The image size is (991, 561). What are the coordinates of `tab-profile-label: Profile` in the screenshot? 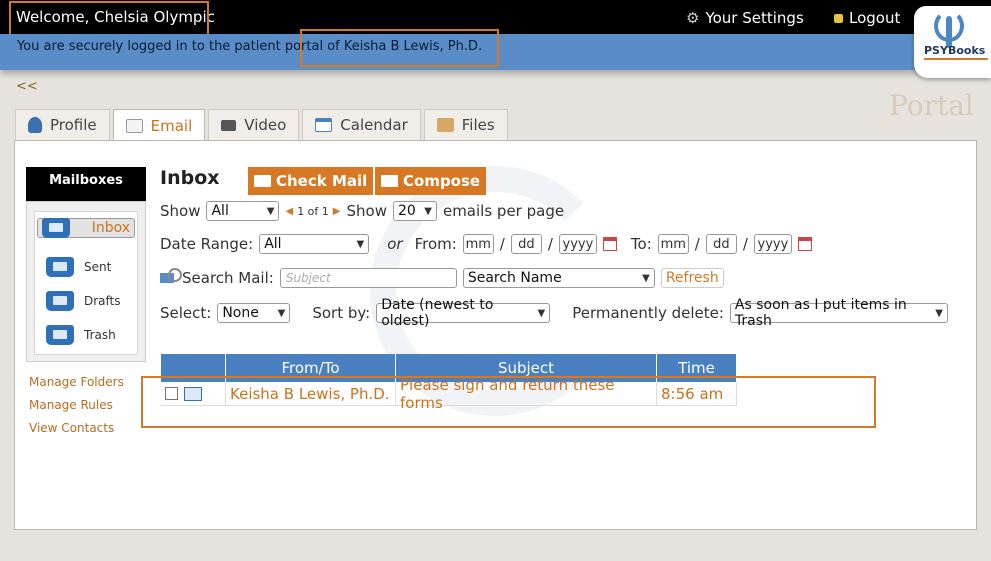 It's located at (73, 125).